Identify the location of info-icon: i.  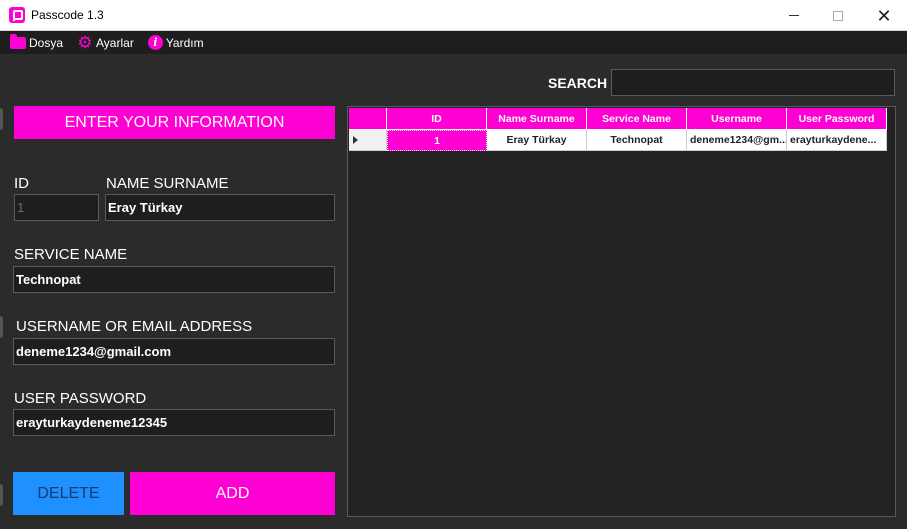
(155, 42).